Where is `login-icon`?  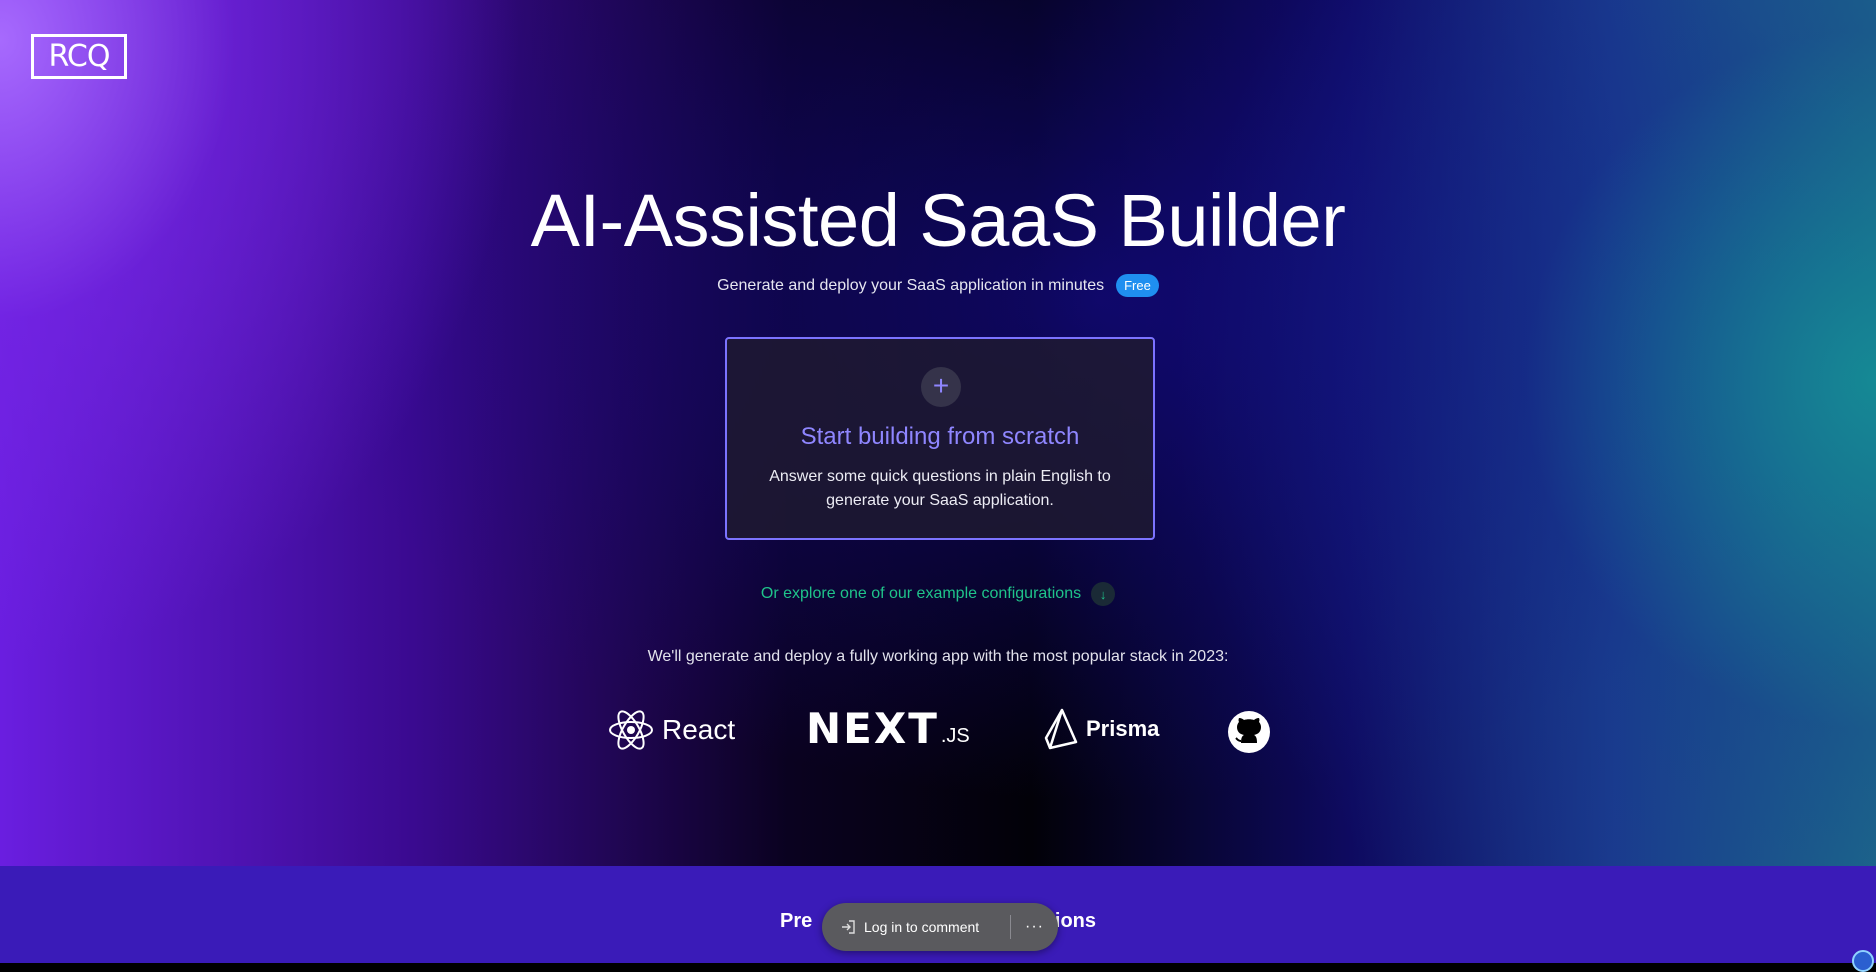 login-icon is located at coordinates (848, 927).